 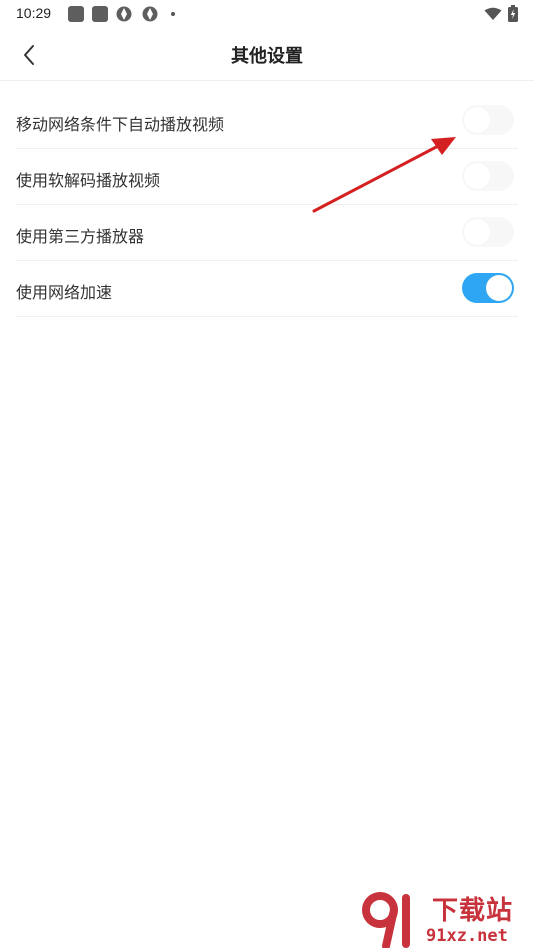 What do you see at coordinates (267, 289) in the screenshot?
I see `setting-row-network-acceleration: 使用网络加速` at bounding box center [267, 289].